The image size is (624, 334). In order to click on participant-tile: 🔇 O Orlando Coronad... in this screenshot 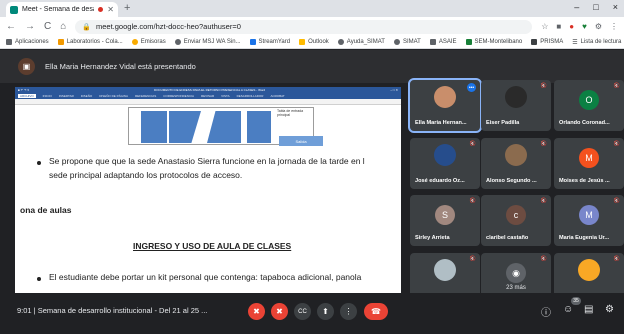, I will do `click(589, 105)`.